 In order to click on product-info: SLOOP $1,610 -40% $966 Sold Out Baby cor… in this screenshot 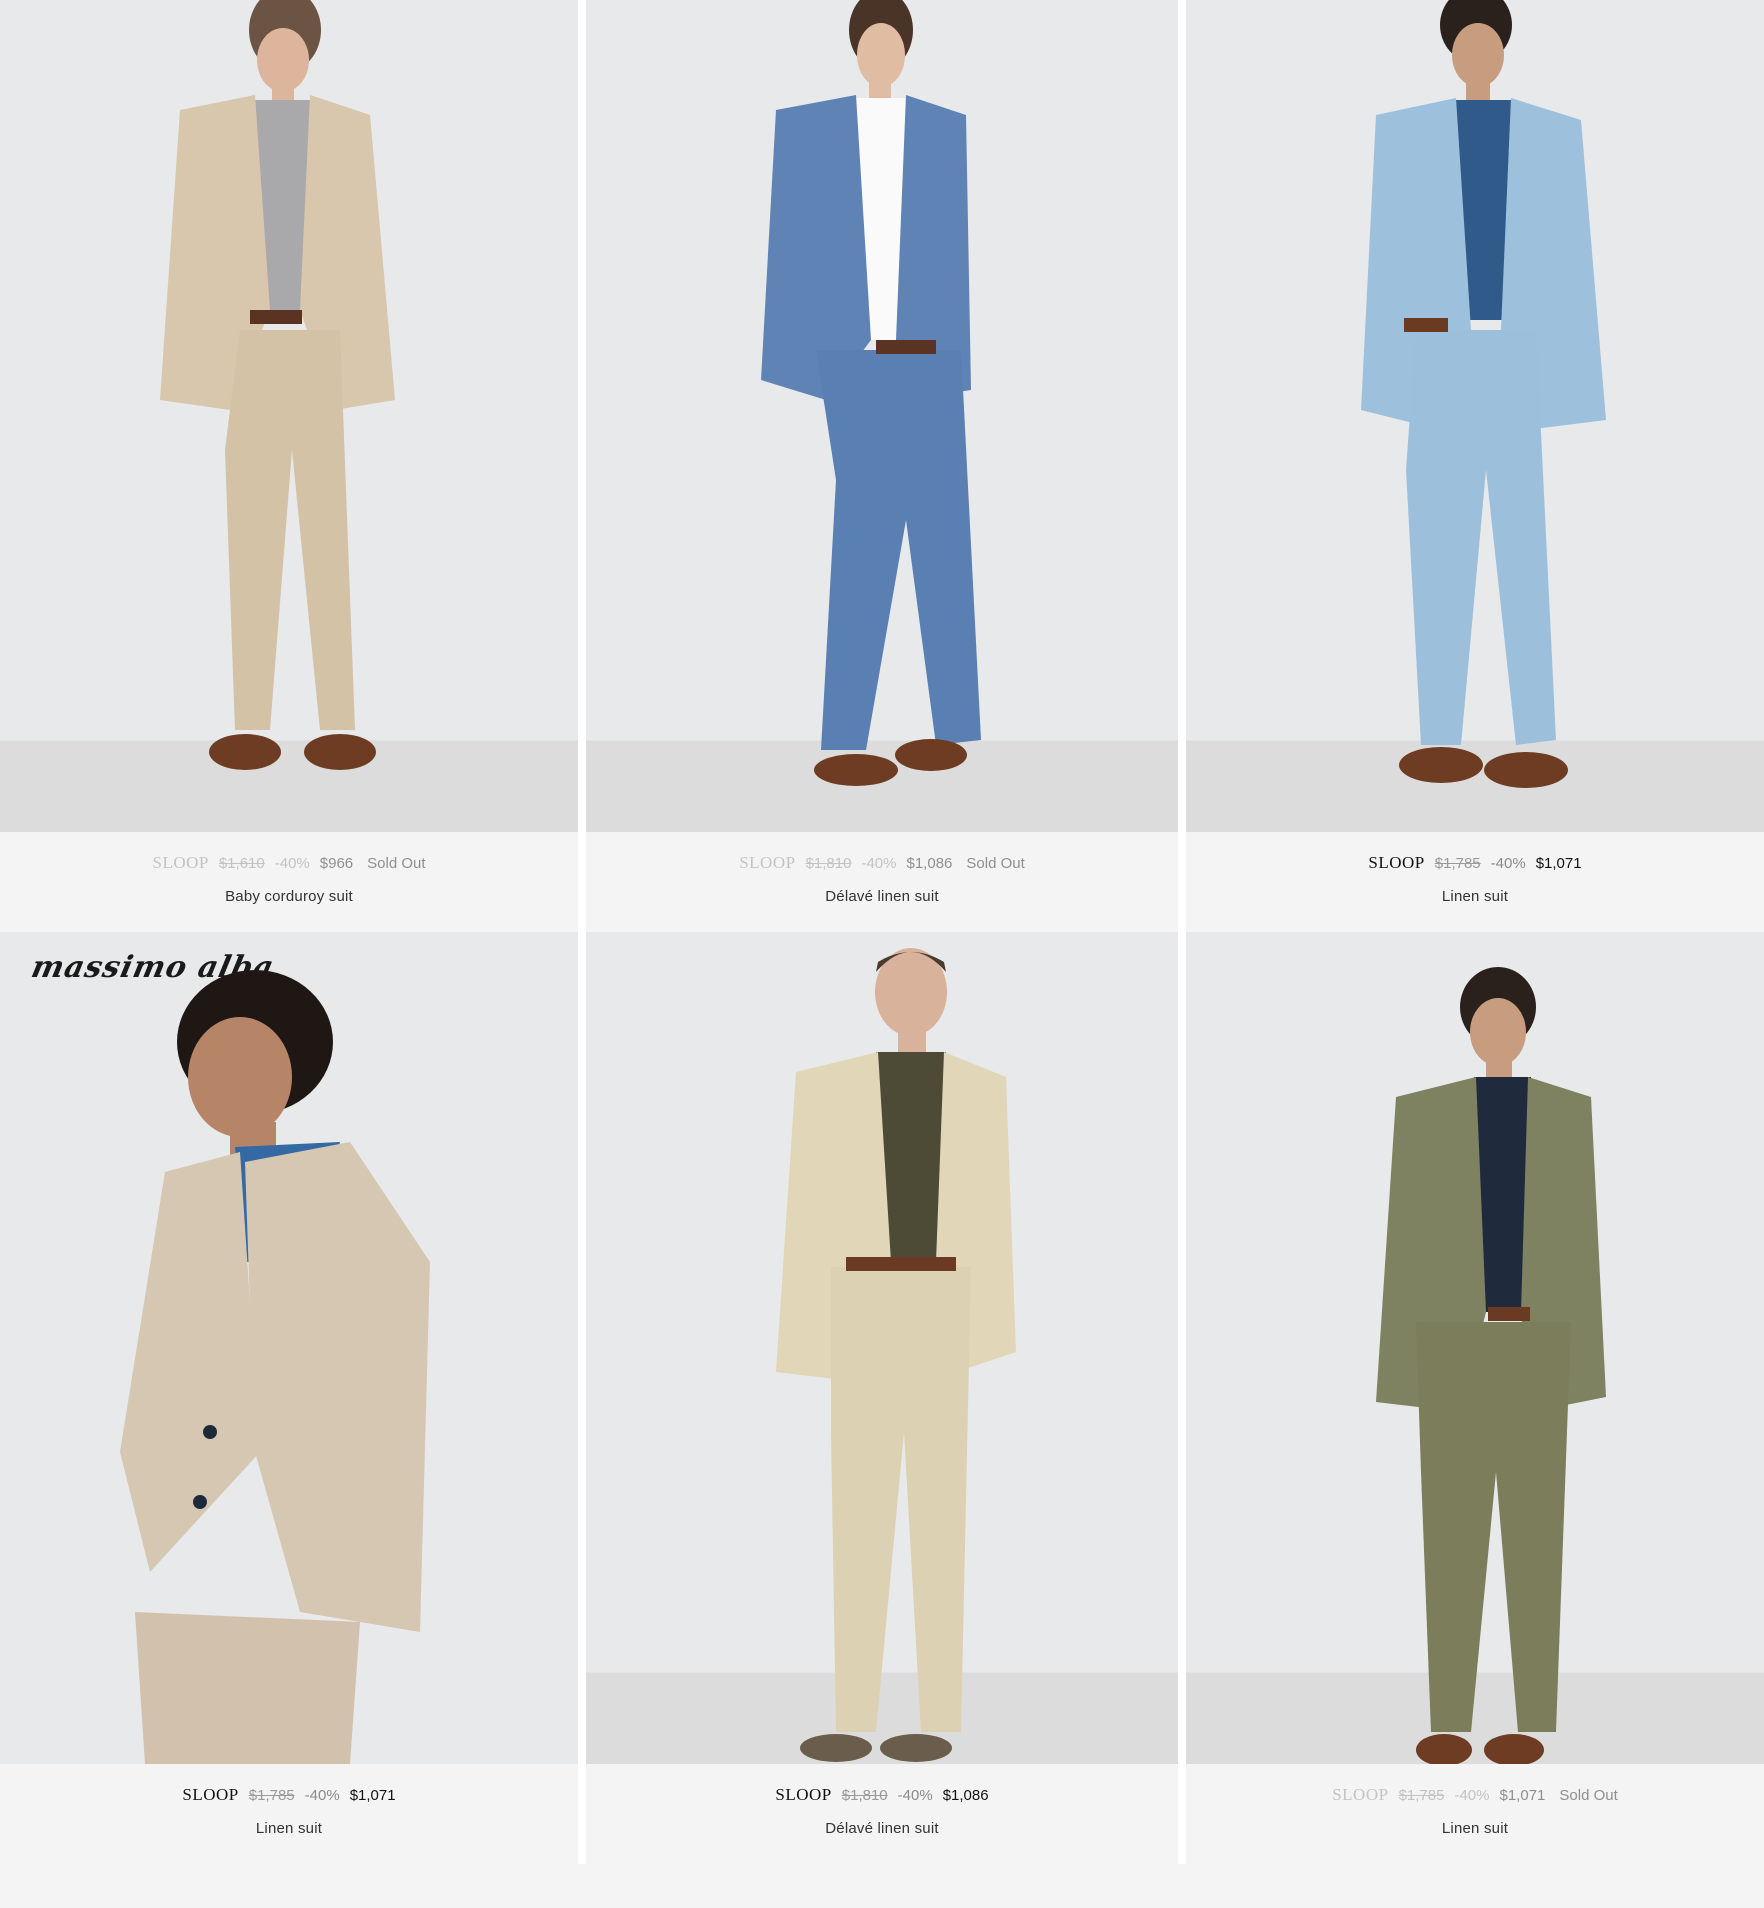, I will do `click(289, 882)`.